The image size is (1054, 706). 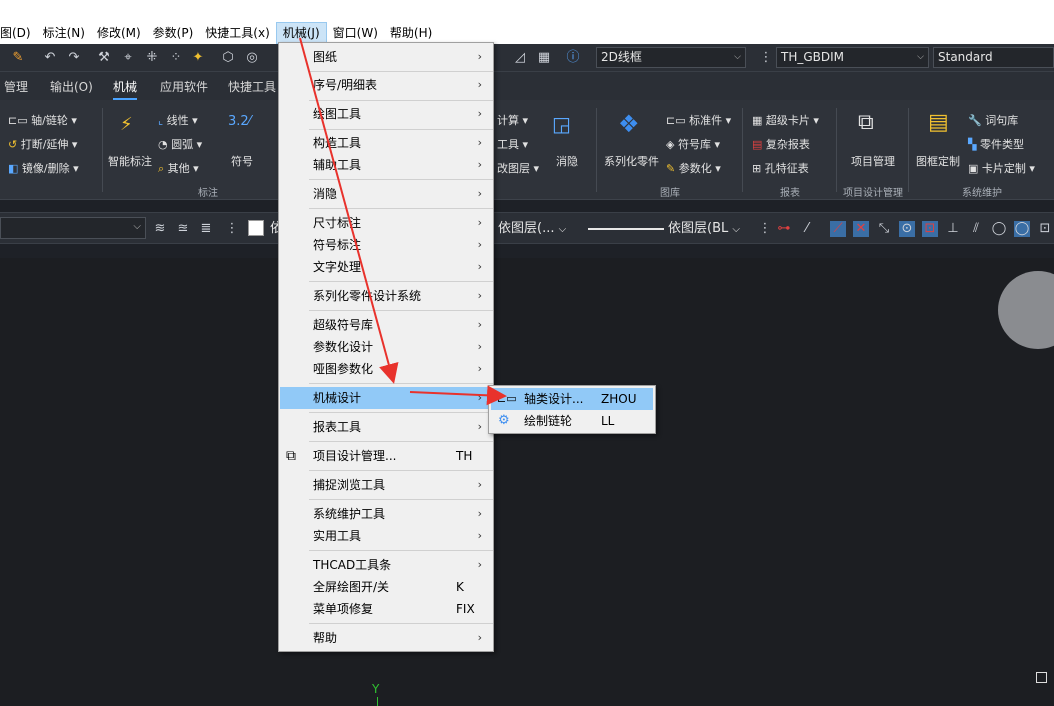 What do you see at coordinates (104, 58) in the screenshot?
I see `match-prop-icon: ⚒` at bounding box center [104, 58].